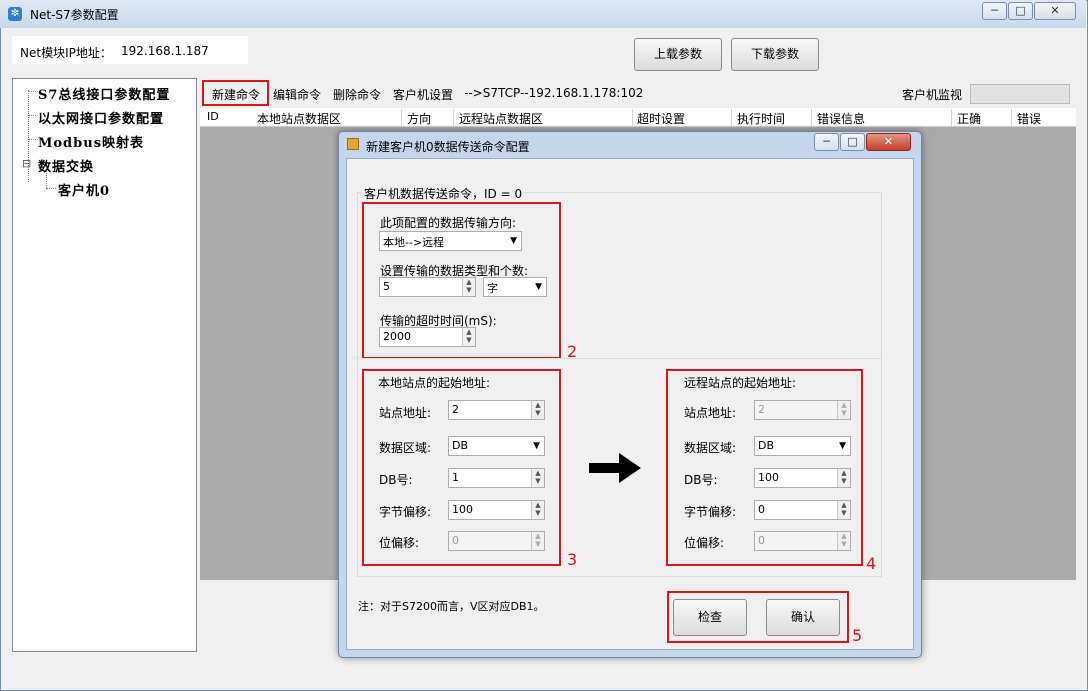  I want to click on annotation-4: 4, so click(871, 563).